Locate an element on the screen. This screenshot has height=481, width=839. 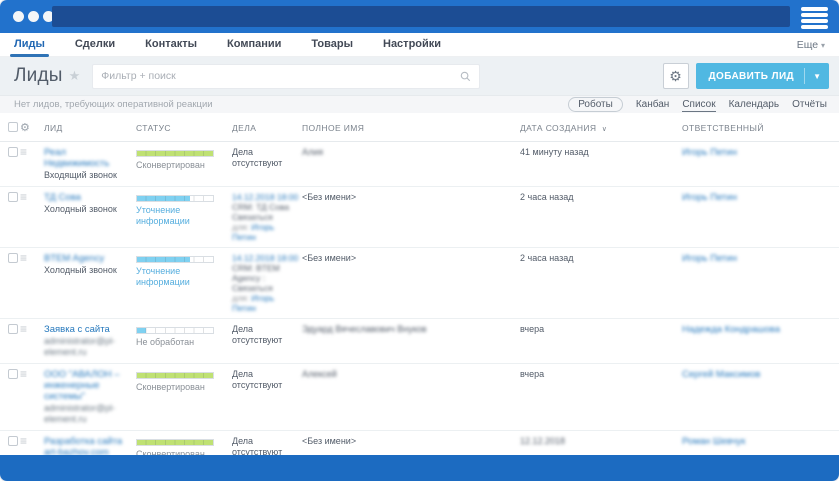
lead-link: Заявка с сайта is located at coordinates (89, 329).